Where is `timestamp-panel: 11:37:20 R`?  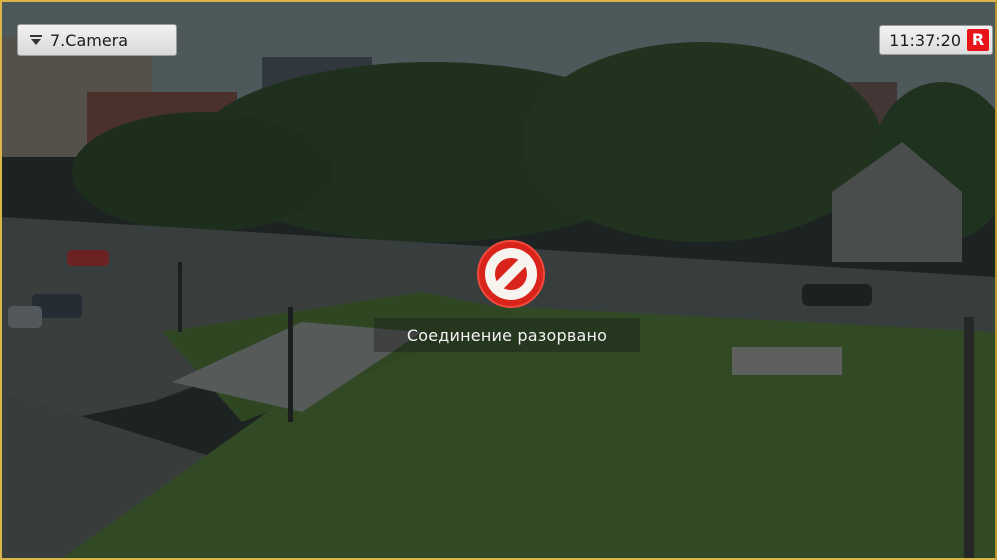
timestamp-panel: 11:37:20 R is located at coordinates (936, 40).